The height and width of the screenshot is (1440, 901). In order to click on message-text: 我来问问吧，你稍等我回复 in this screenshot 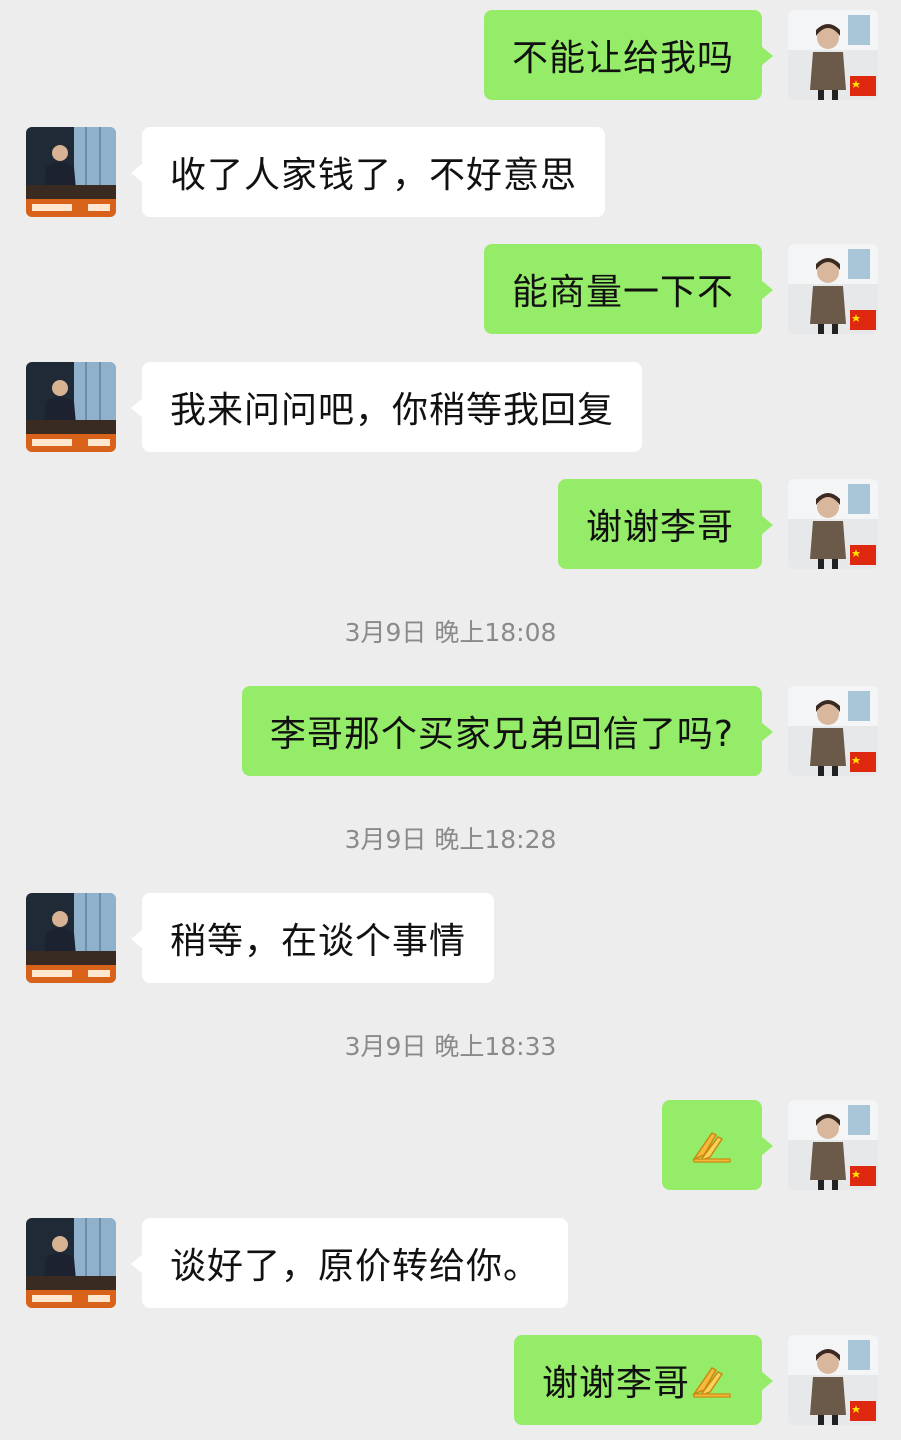, I will do `click(392, 410)`.